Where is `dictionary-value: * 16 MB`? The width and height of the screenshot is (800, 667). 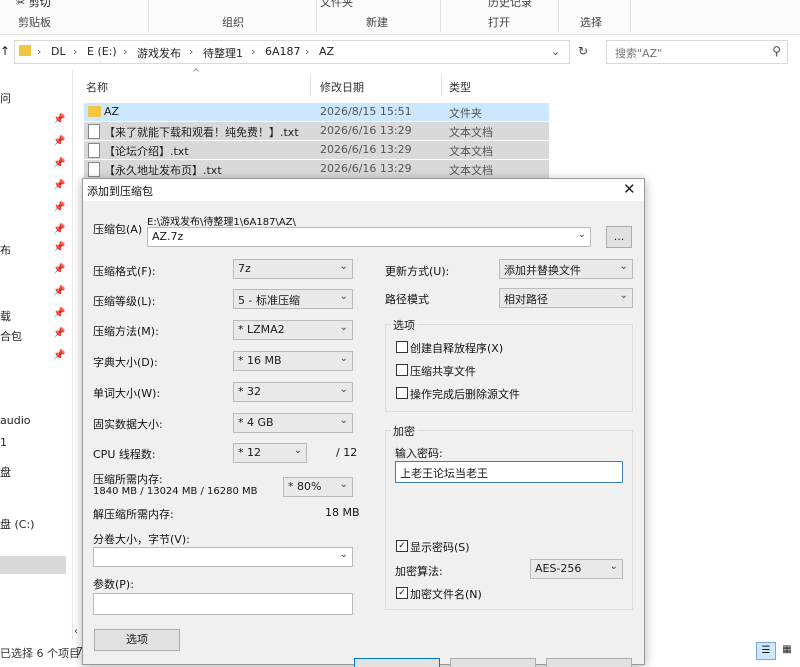
dictionary-value: * 16 MB is located at coordinates (260, 360).